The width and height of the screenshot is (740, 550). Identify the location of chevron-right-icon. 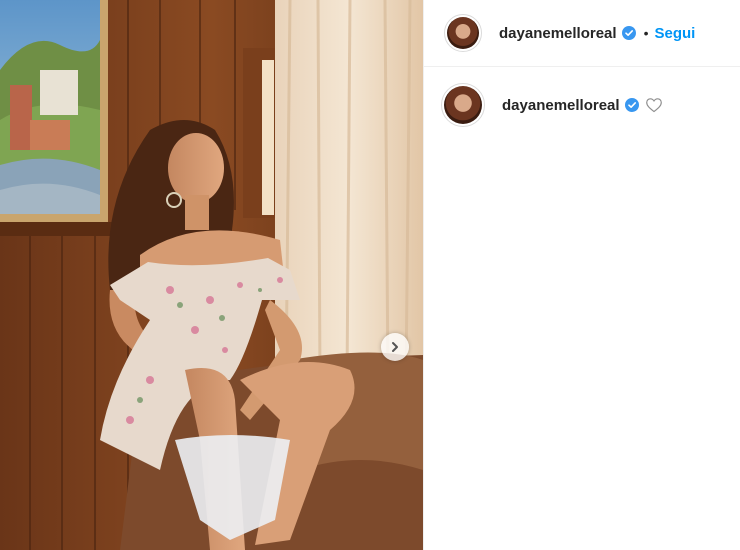
(395, 347).